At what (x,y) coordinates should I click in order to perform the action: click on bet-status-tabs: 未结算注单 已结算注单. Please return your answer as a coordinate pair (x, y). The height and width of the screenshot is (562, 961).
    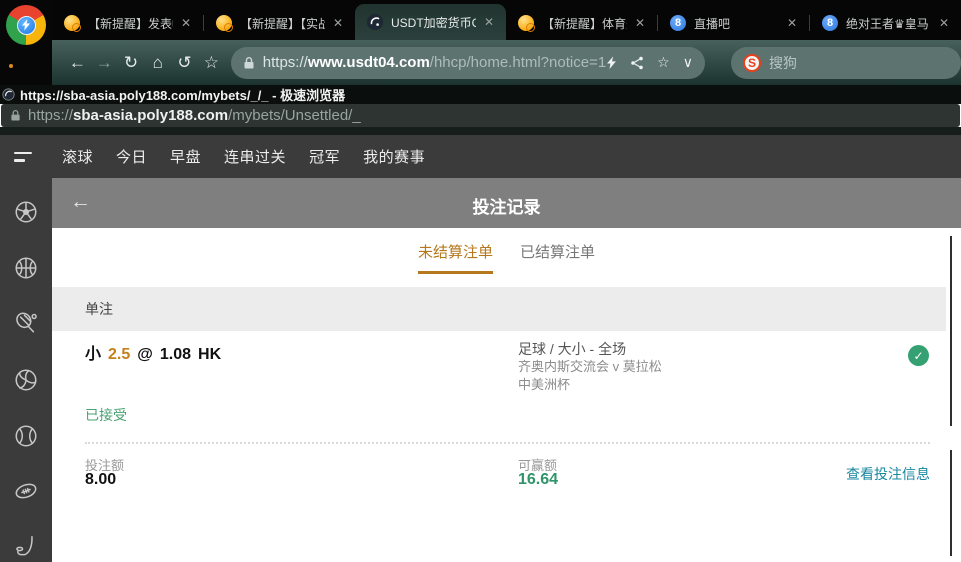
    Looking at the image, I should click on (506, 257).